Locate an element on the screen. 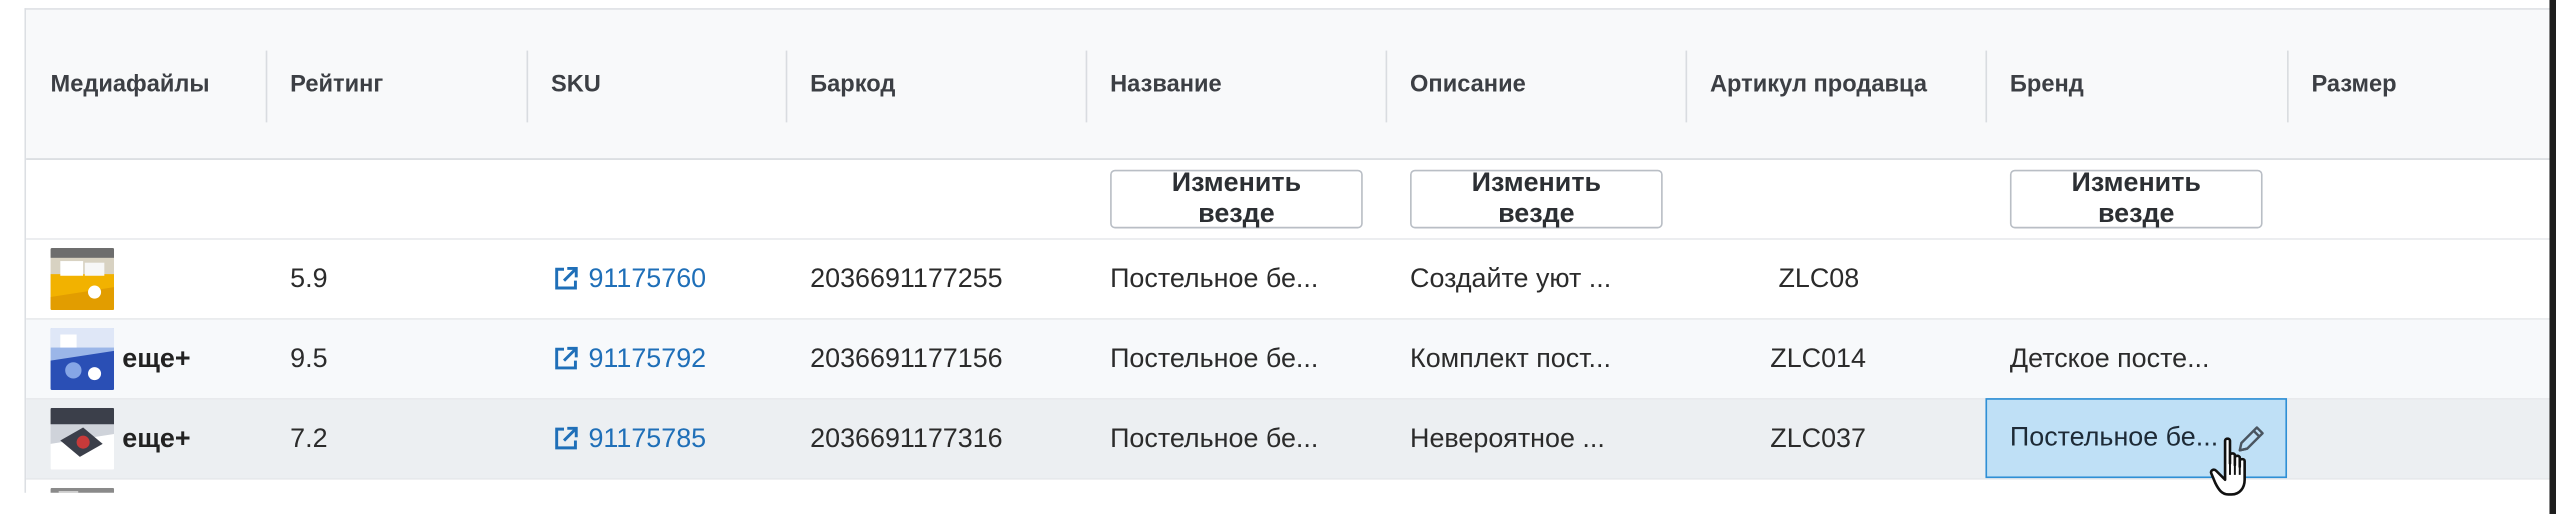 The height and width of the screenshot is (514, 2556). column-header-seller-article: Артикул продавца is located at coordinates (1836, 84).